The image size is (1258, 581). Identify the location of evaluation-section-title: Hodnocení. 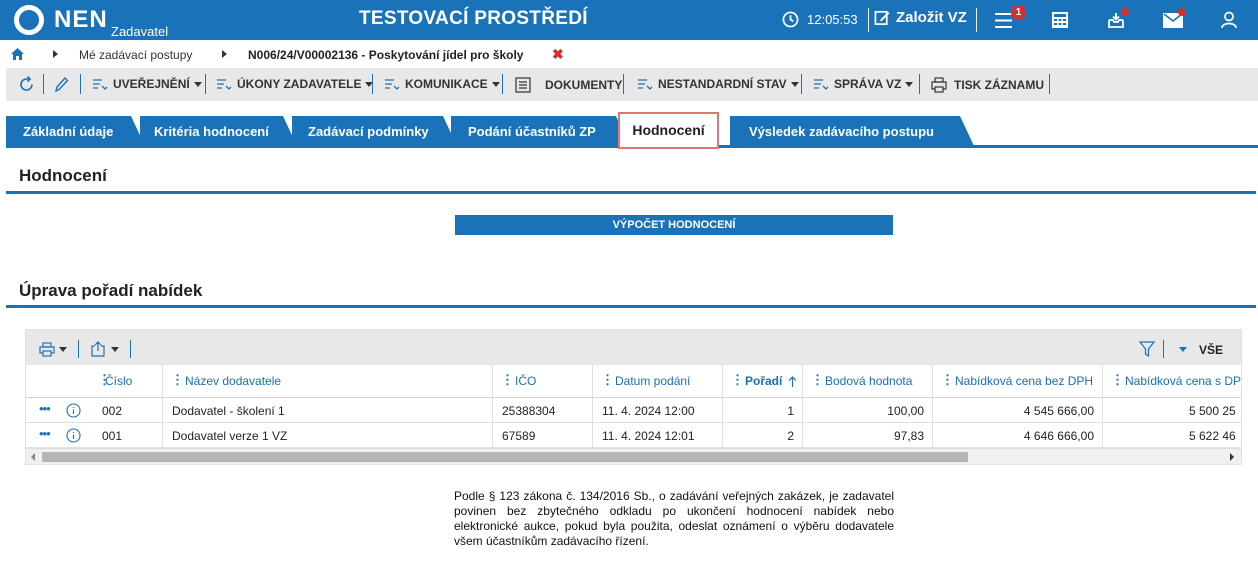
(63, 175).